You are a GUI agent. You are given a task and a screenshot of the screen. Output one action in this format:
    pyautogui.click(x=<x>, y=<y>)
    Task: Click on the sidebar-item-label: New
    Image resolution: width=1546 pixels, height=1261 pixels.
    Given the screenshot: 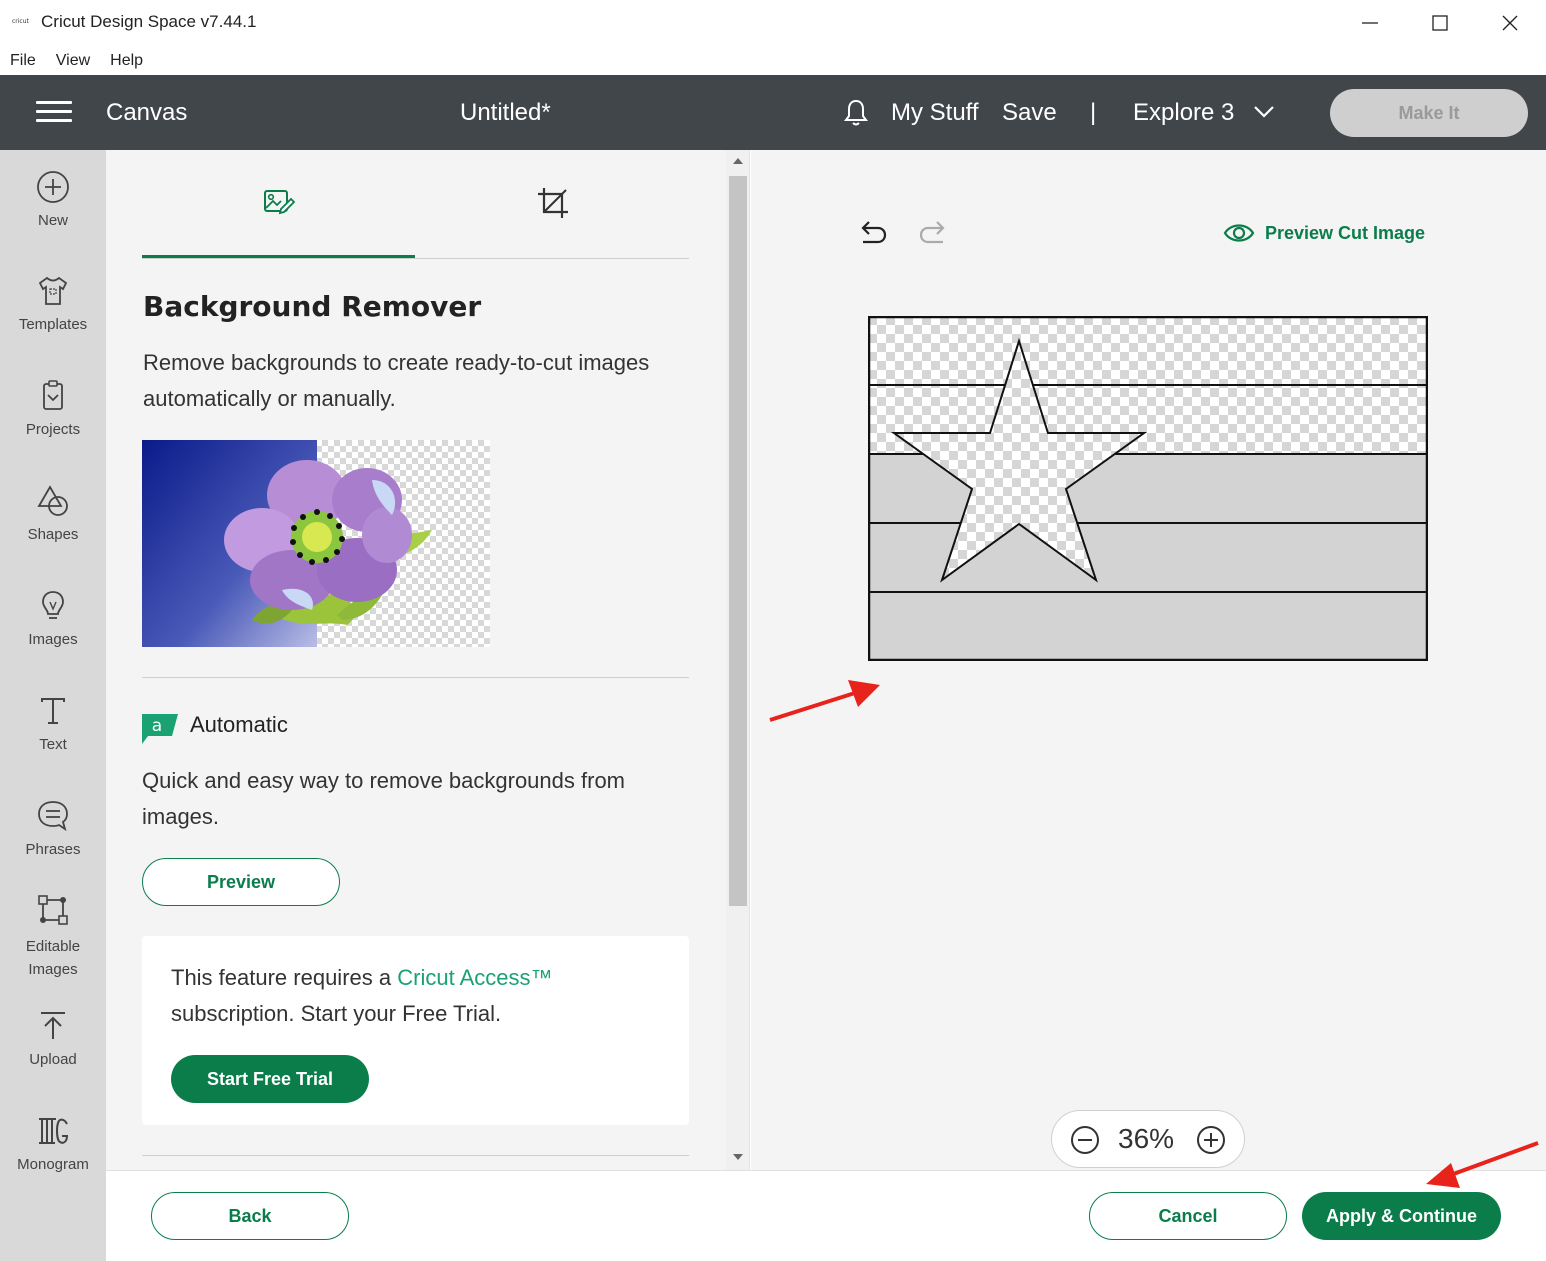 What is the action you would take?
    pyautogui.click(x=52, y=220)
    